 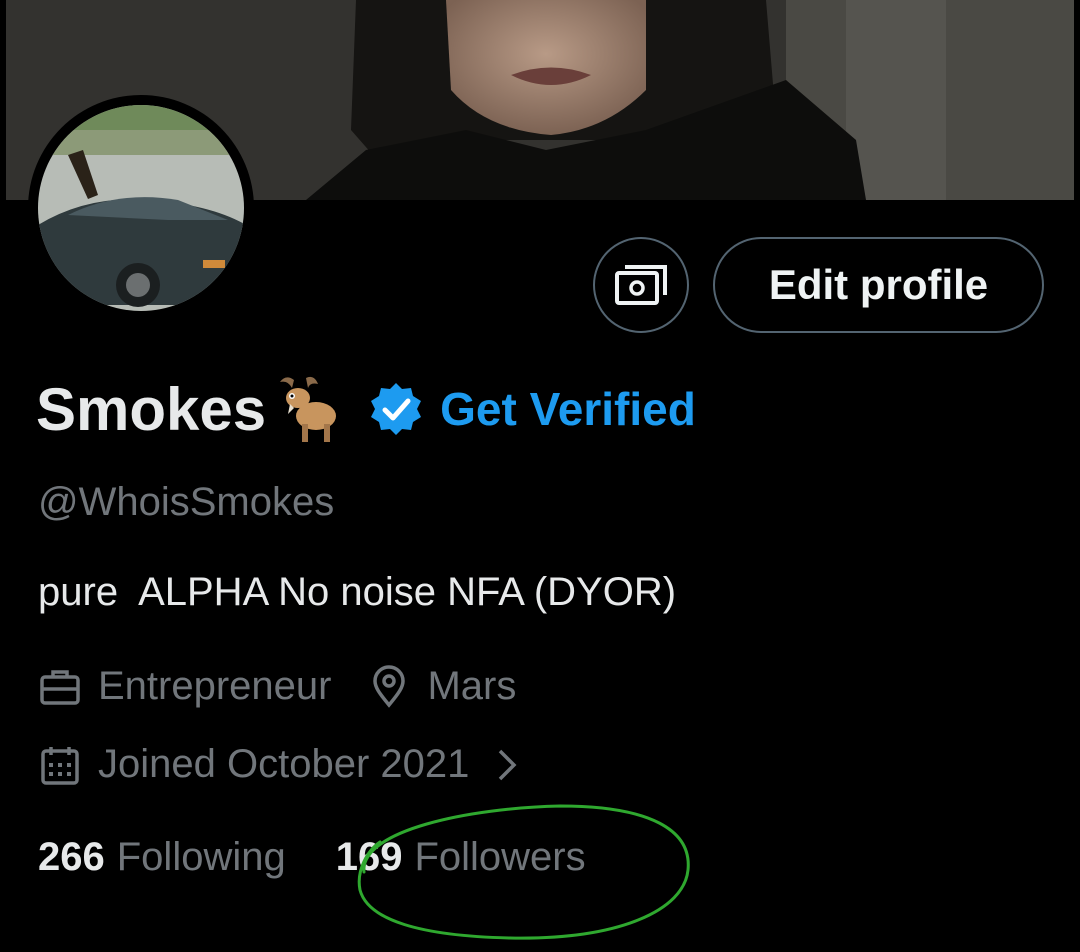 I want to click on bio: pure ALPHA No noise NFA (DYOR), so click(x=357, y=592).